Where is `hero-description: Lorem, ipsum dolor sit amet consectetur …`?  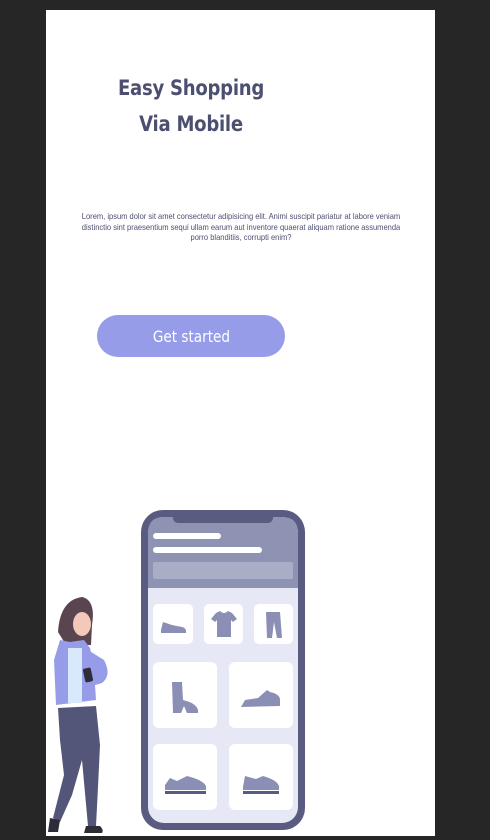 hero-description: Lorem, ipsum dolor sit amet consectetur … is located at coordinates (241, 227).